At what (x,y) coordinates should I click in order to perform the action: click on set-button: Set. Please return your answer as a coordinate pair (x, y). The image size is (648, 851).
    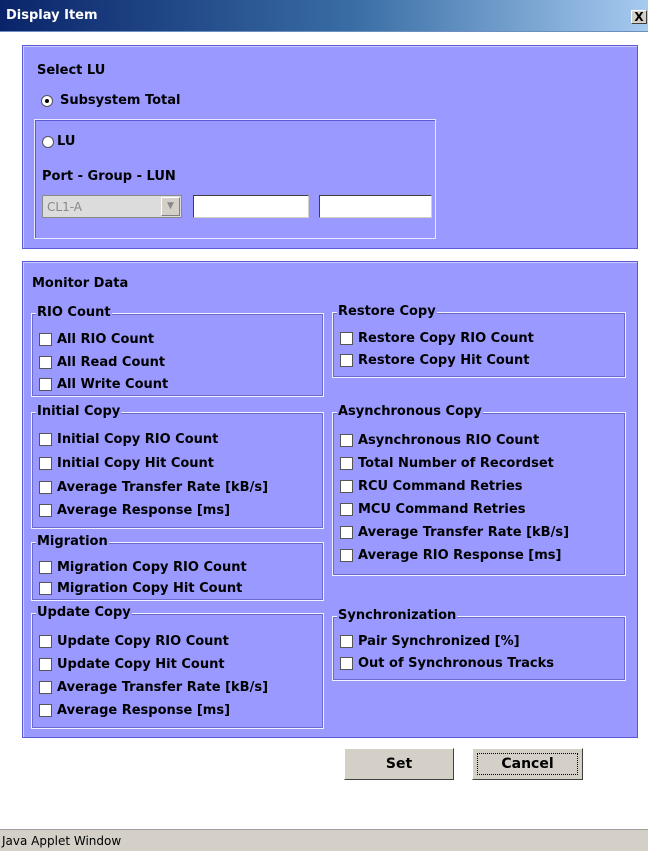
    Looking at the image, I should click on (399, 764).